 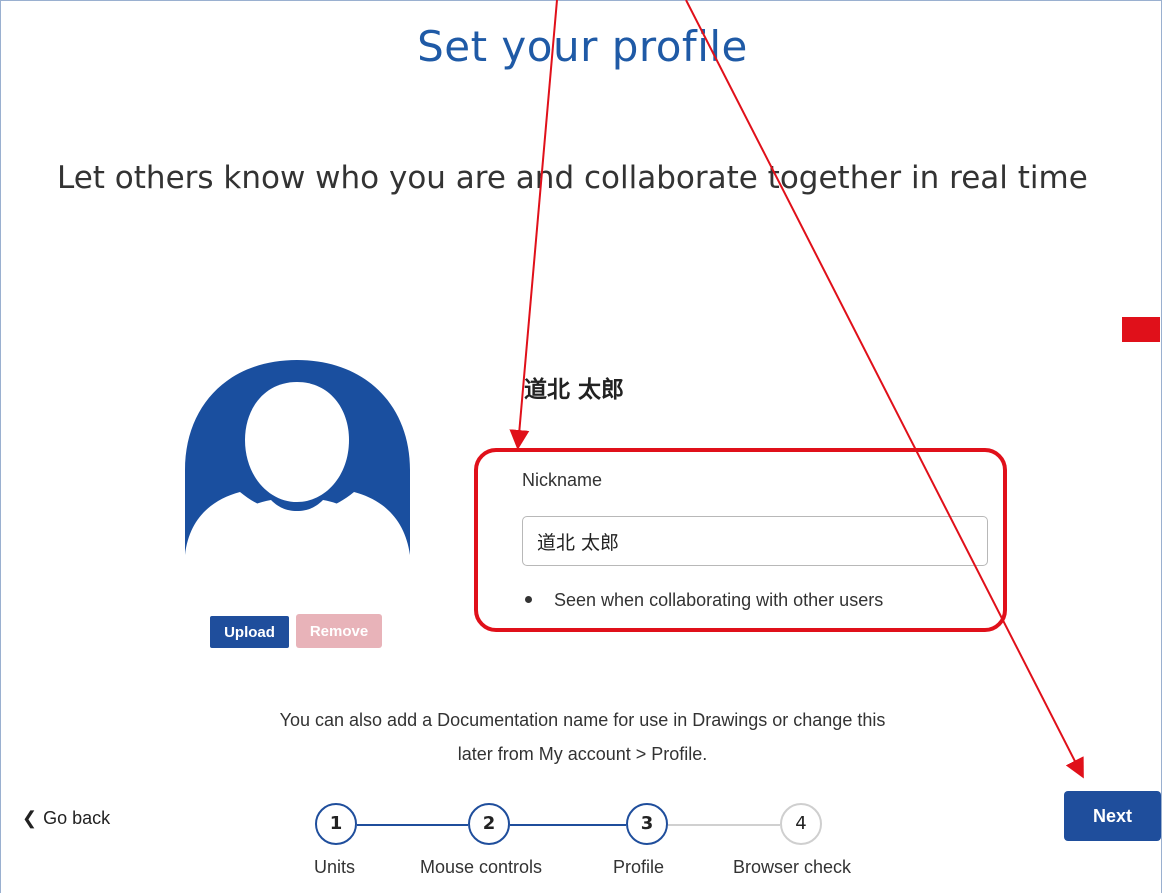 What do you see at coordinates (249, 632) in the screenshot?
I see `upload-button: Upload` at bounding box center [249, 632].